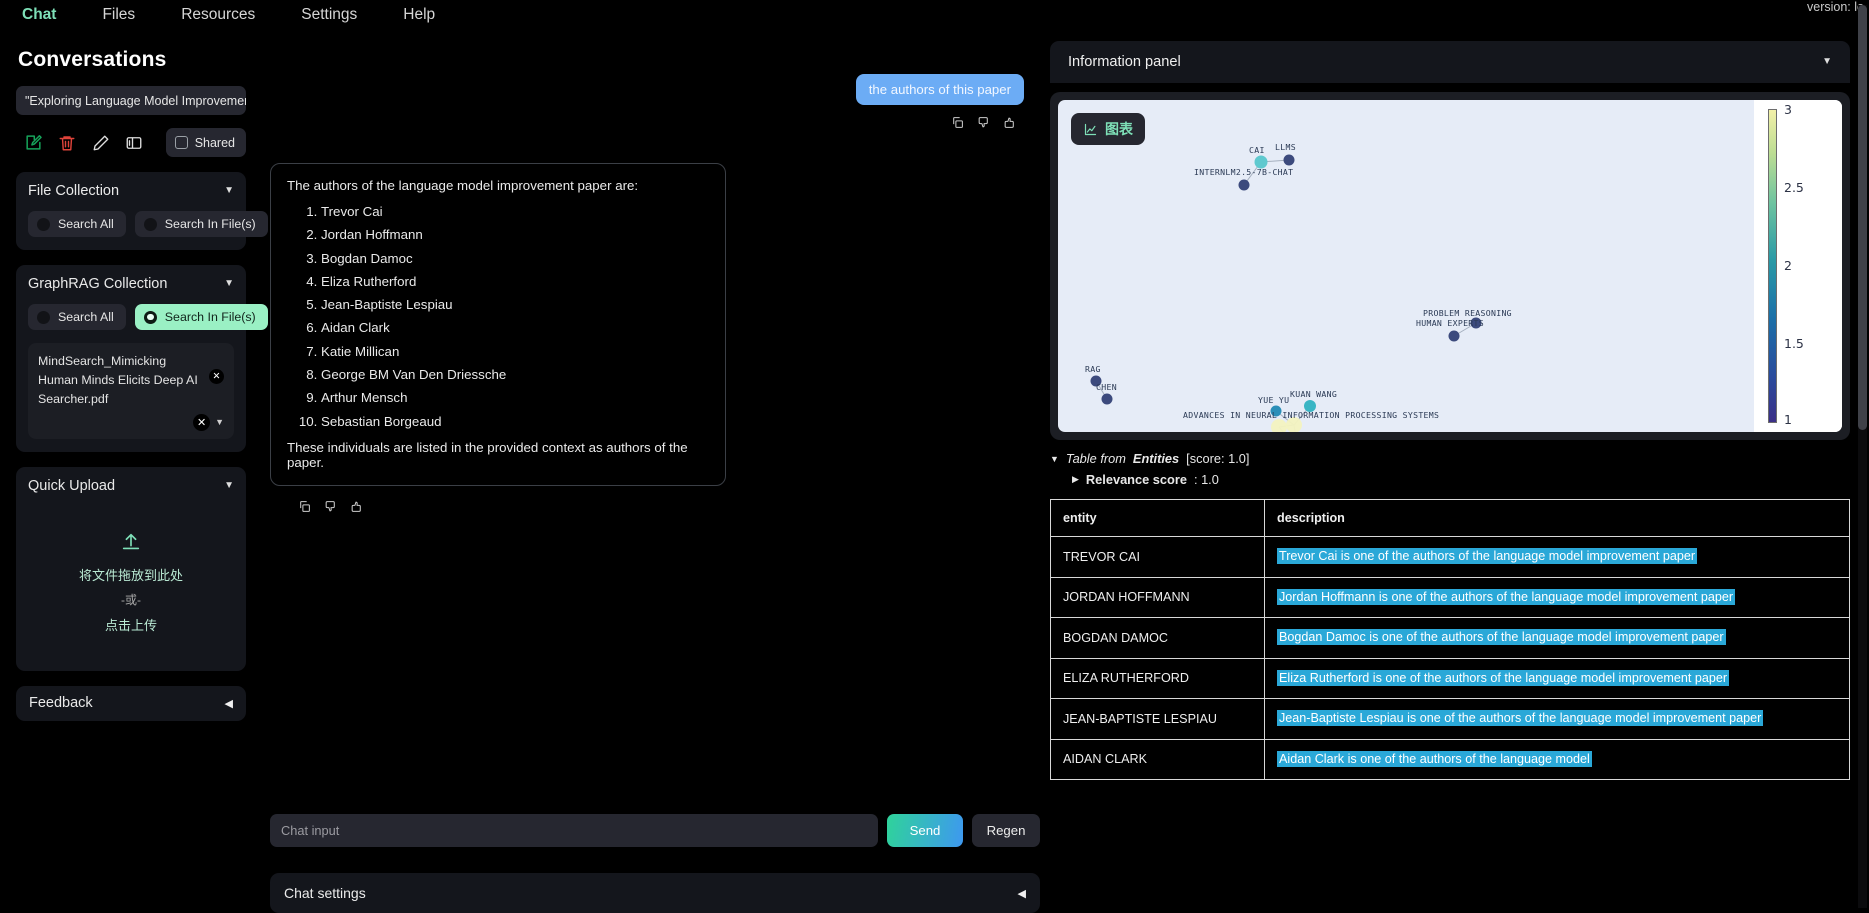 This screenshot has width=1869, height=913. What do you see at coordinates (39, 15) in the screenshot?
I see `nav-item-chat: Chat` at bounding box center [39, 15].